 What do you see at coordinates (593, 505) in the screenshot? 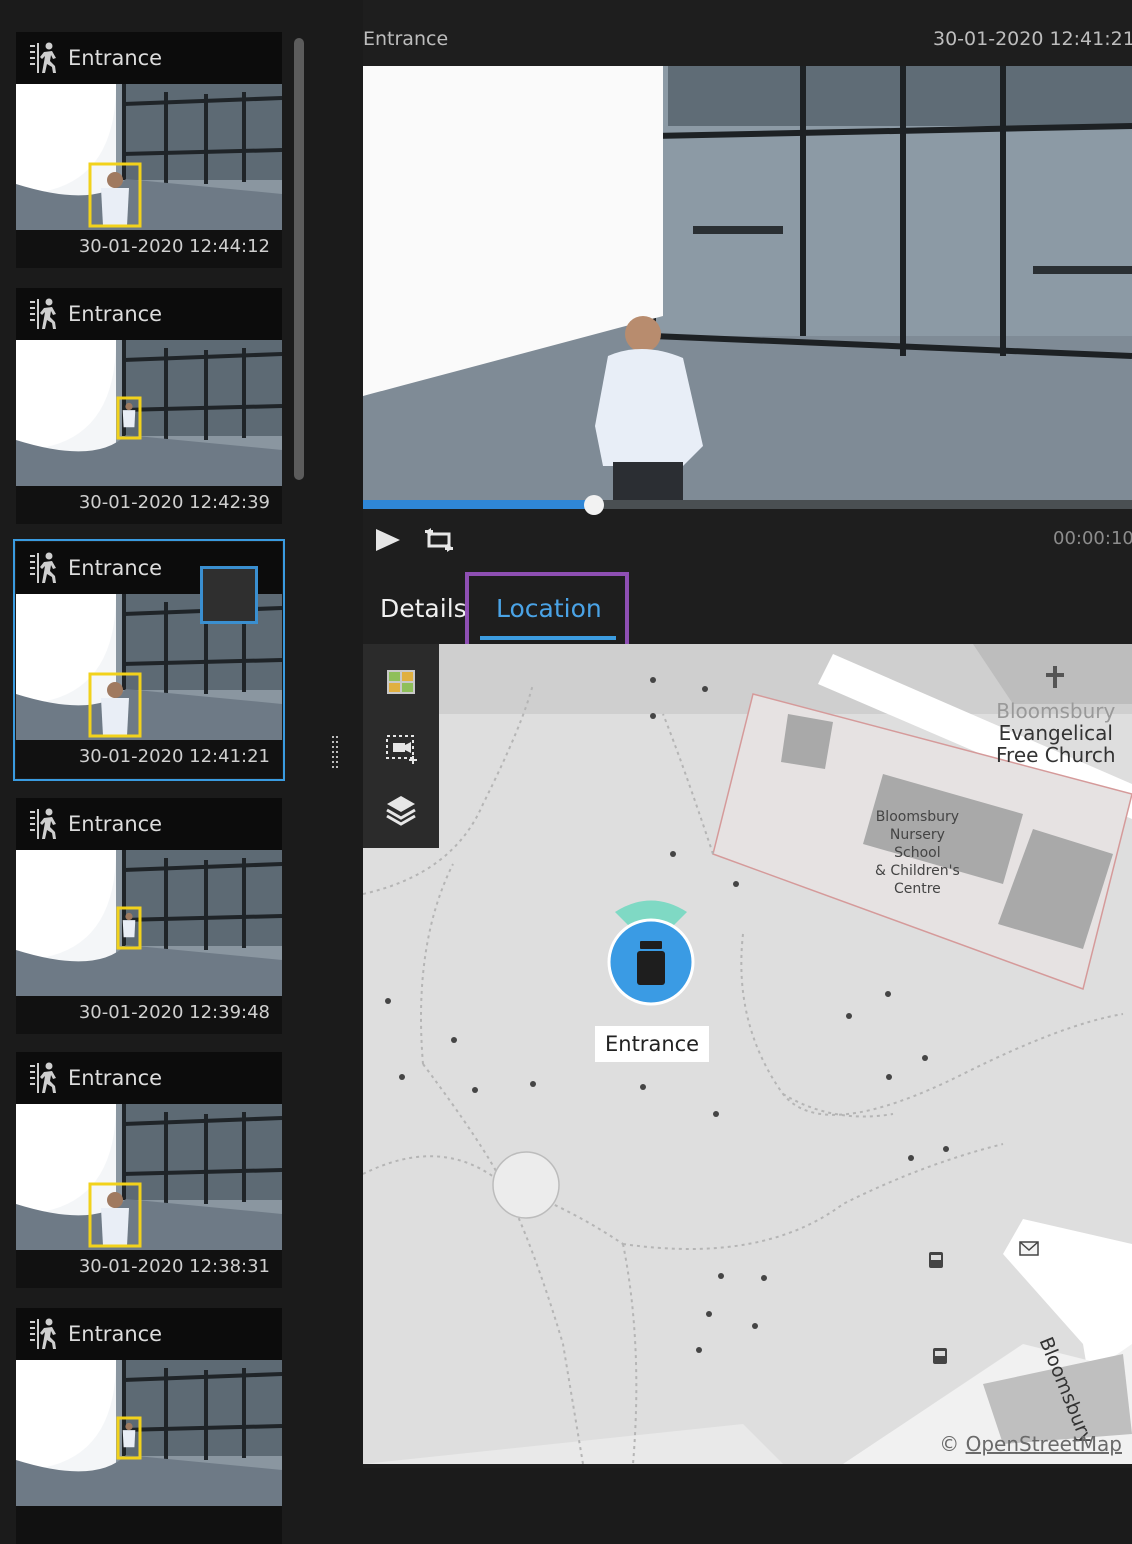
I see `playback-scrubber-handle` at bounding box center [593, 505].